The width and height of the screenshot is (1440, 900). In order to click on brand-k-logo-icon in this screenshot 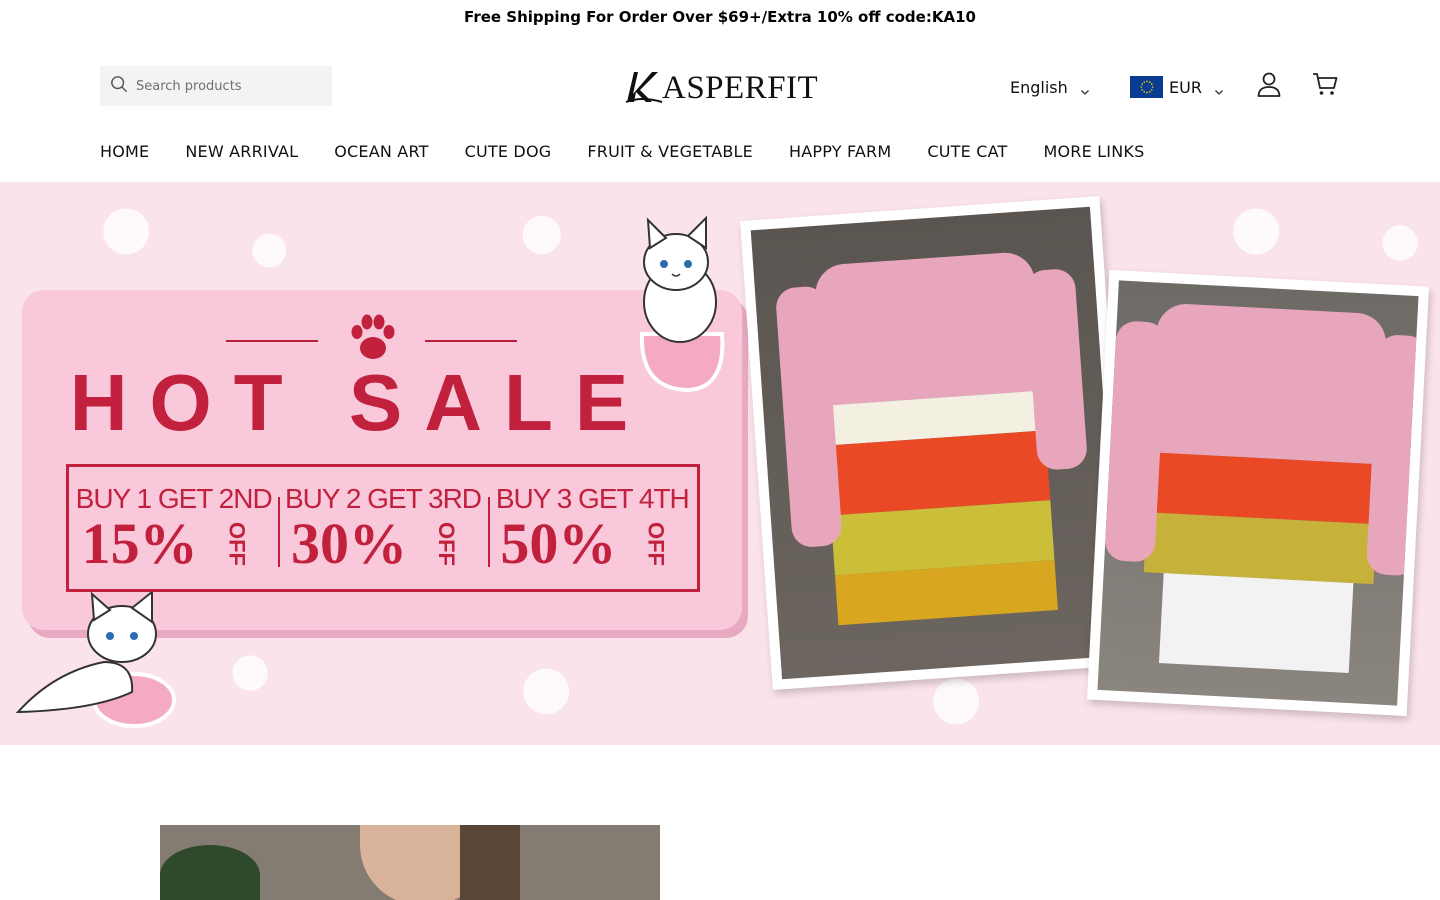, I will do `click(644, 88)`.